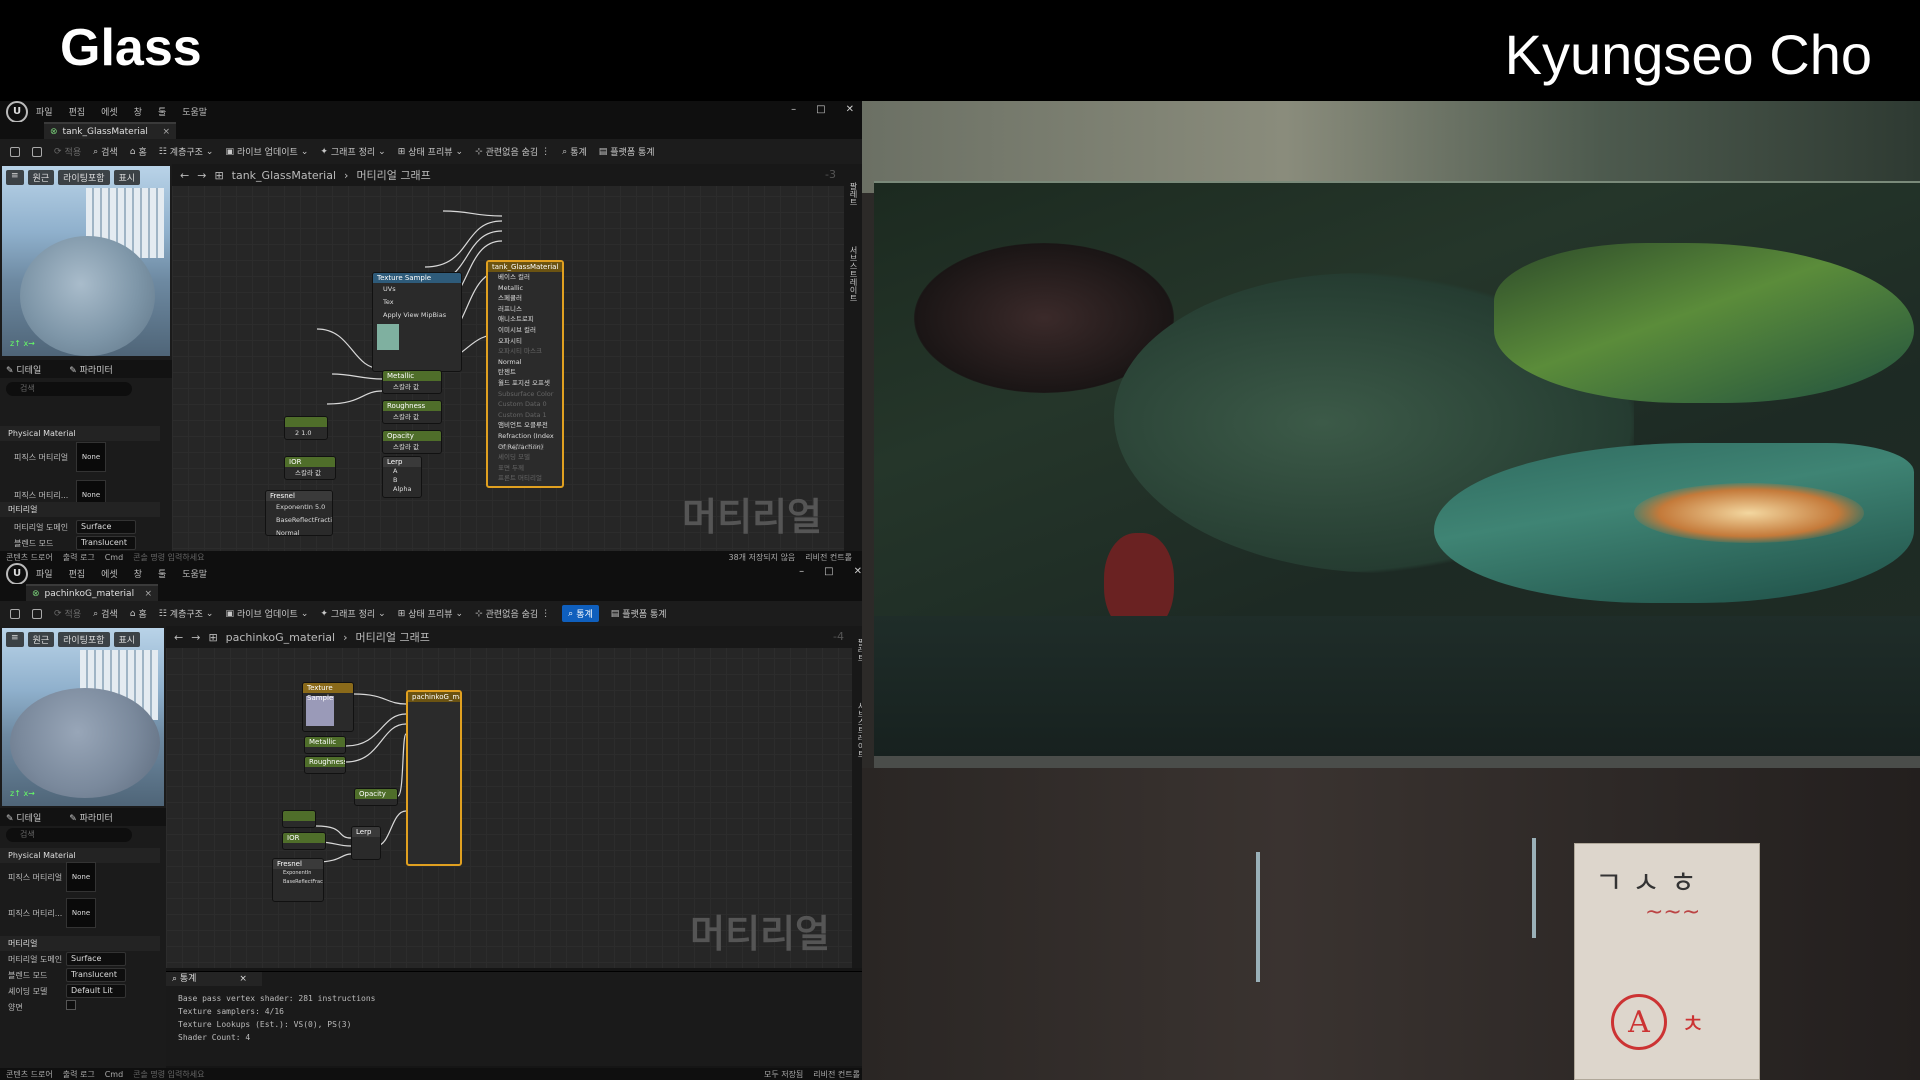  I want to click on node-roughness: Roughness, so click(325, 765).